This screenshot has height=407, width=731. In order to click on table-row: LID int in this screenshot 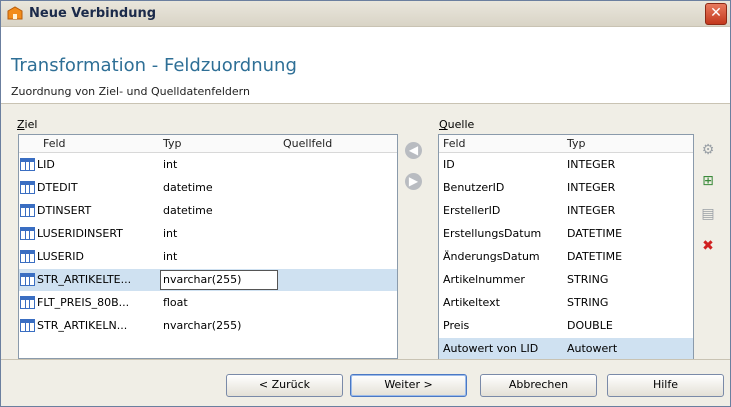, I will do `click(208, 165)`.